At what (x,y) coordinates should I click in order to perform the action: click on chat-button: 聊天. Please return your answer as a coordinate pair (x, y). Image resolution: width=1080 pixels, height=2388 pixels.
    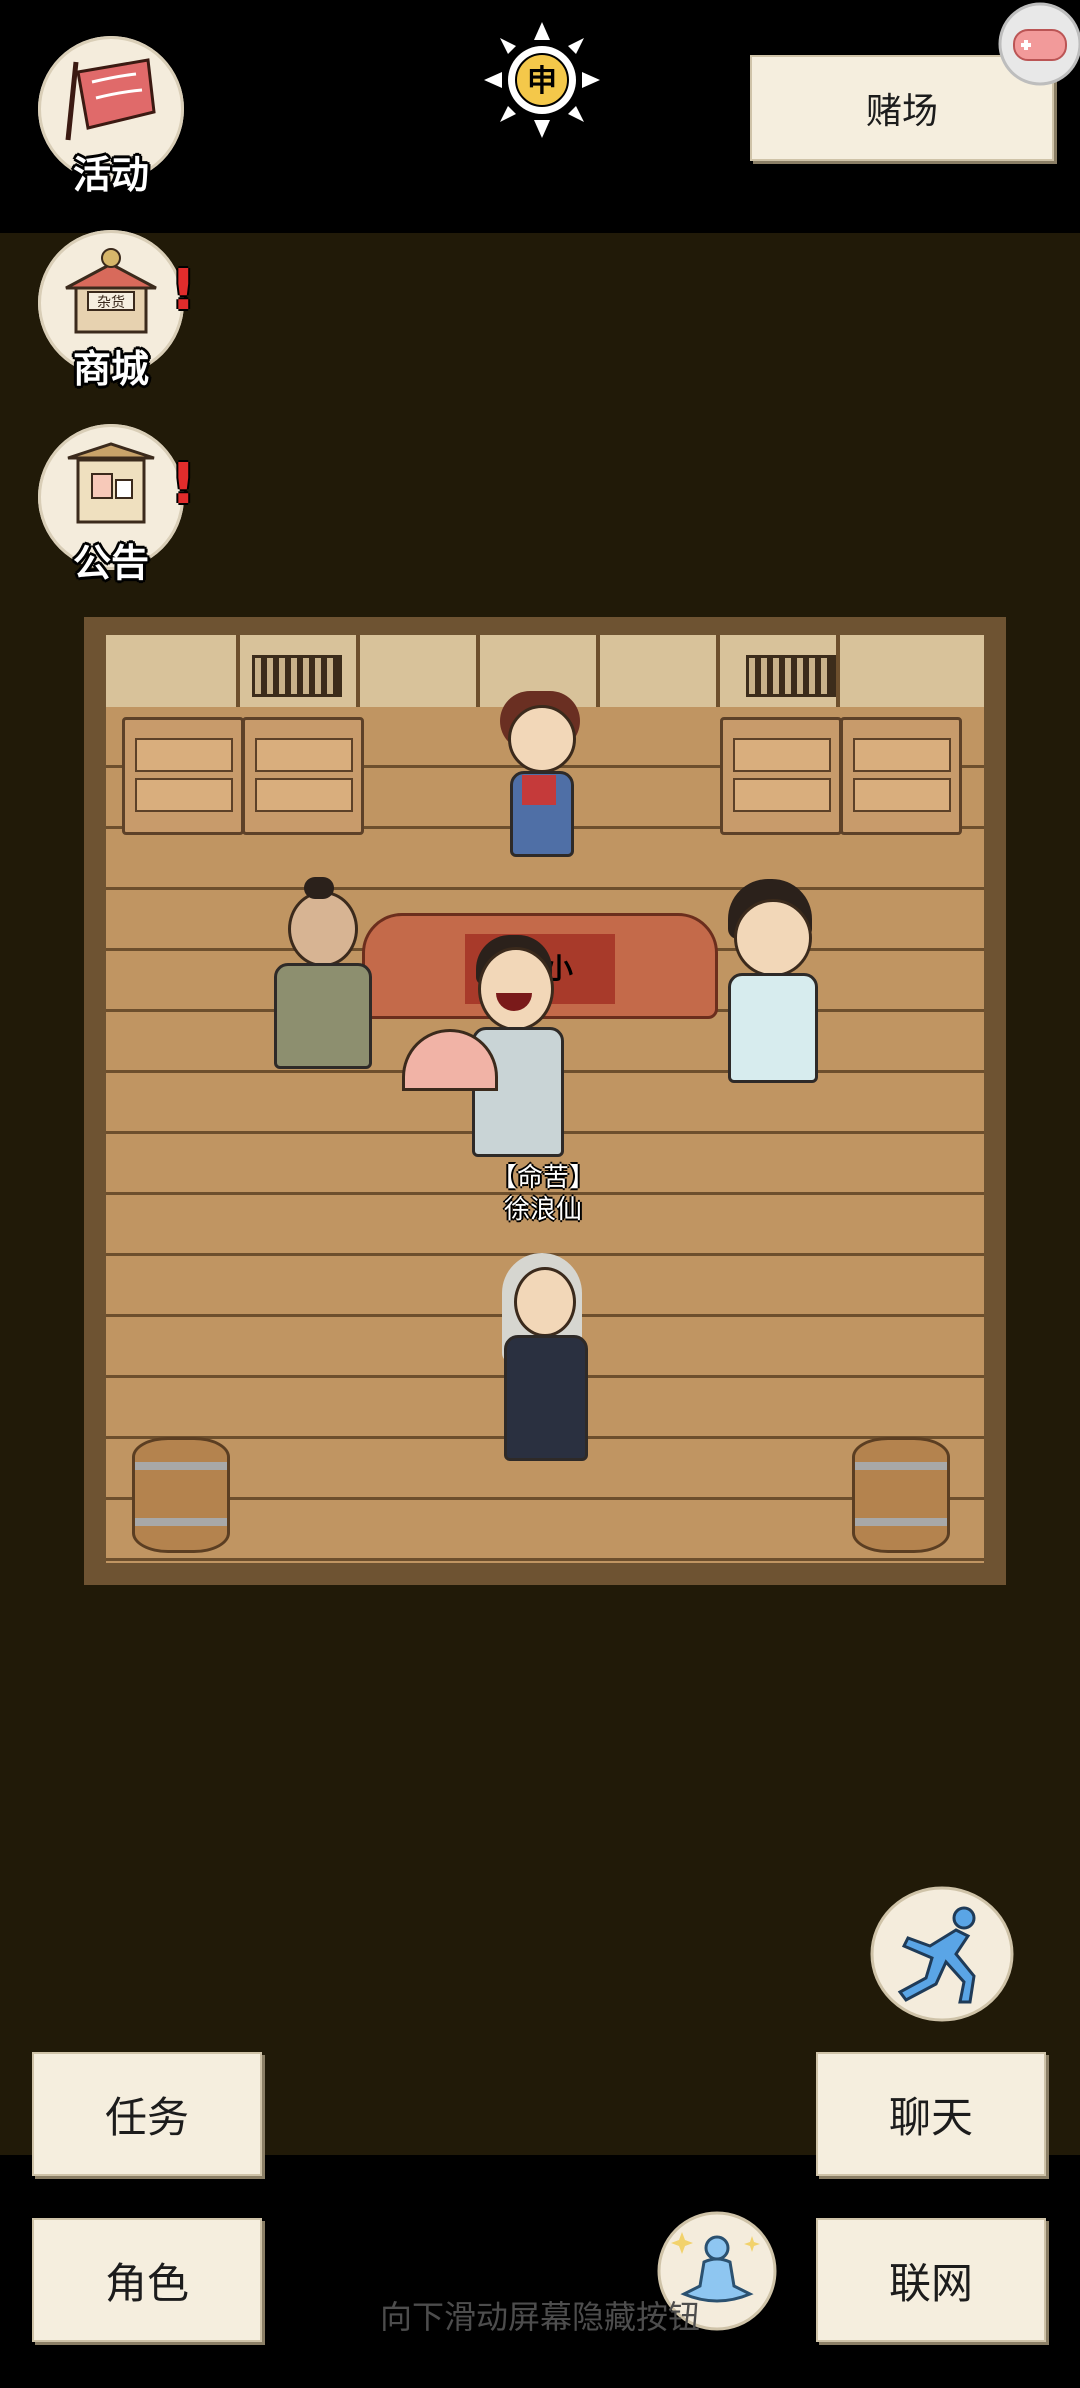
    Looking at the image, I should click on (931, 2114).